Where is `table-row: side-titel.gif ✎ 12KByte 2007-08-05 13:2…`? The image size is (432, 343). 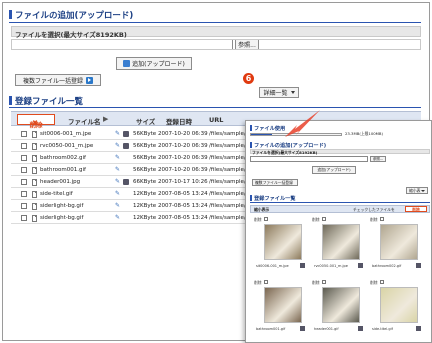 table-row: side-titel.gif ✎ 12KByte 2007-08-05 13:2… is located at coordinates (130, 194).